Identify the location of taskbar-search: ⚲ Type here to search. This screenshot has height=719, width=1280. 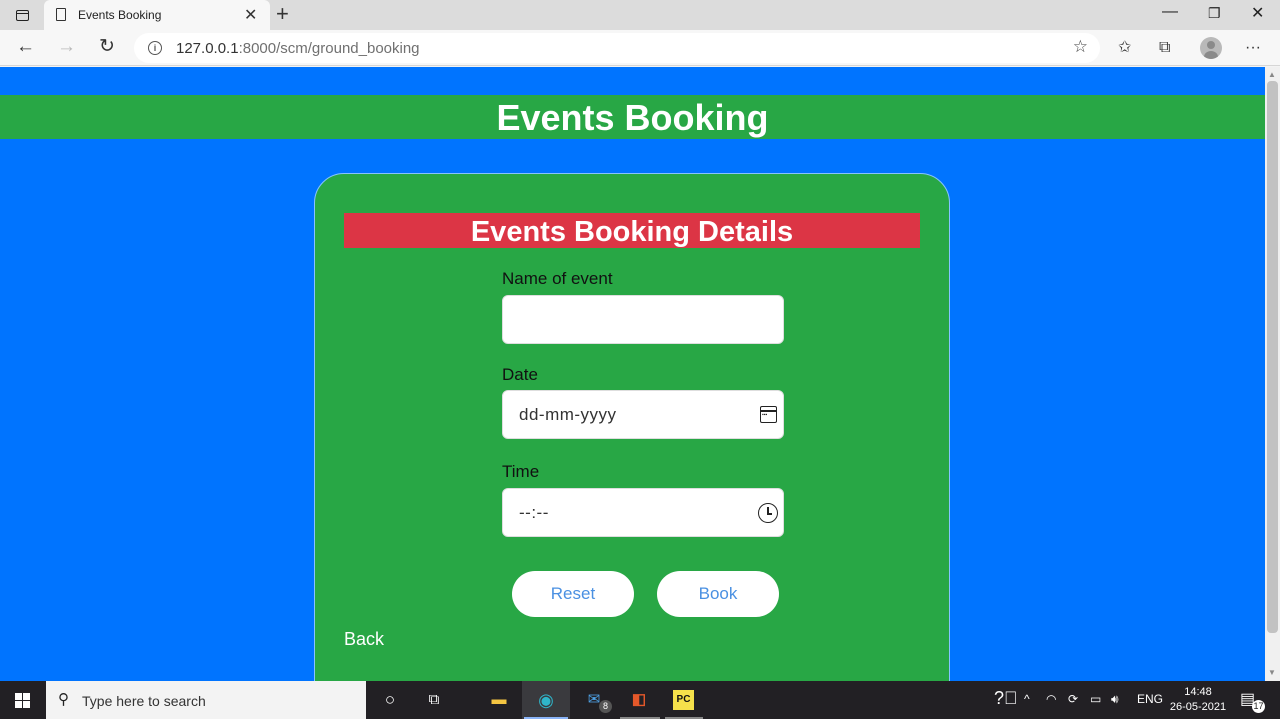
(206, 700).